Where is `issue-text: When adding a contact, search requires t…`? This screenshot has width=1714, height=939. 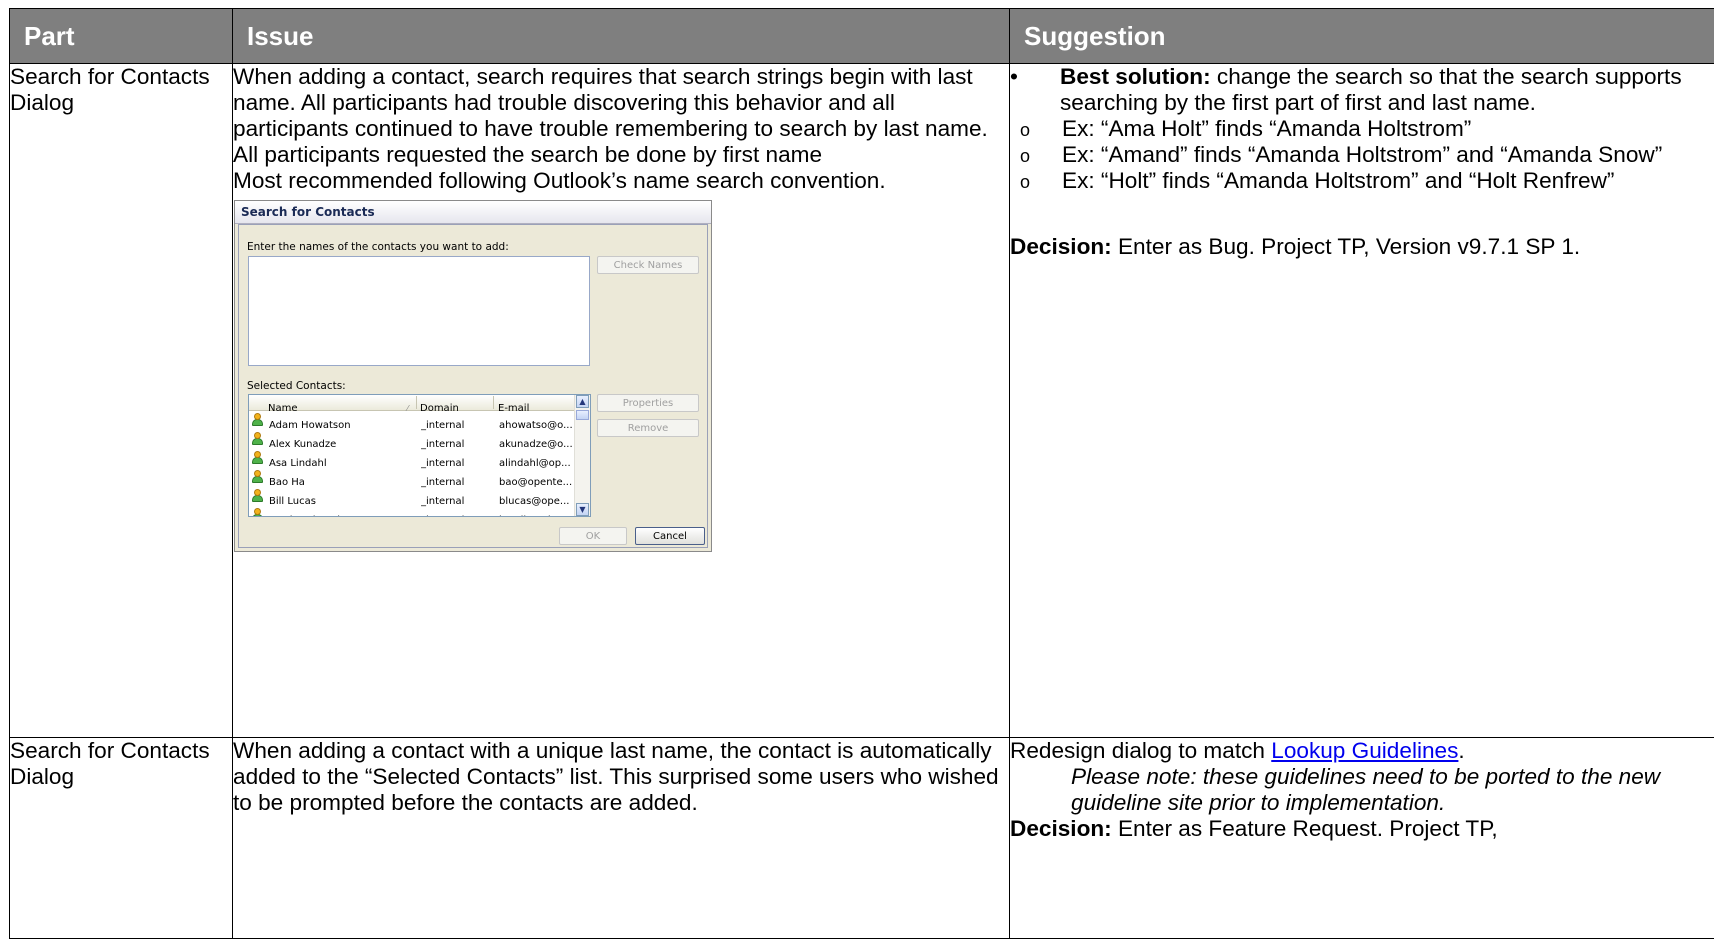
issue-text: When adding a contact, search requires t… is located at coordinates (621, 103).